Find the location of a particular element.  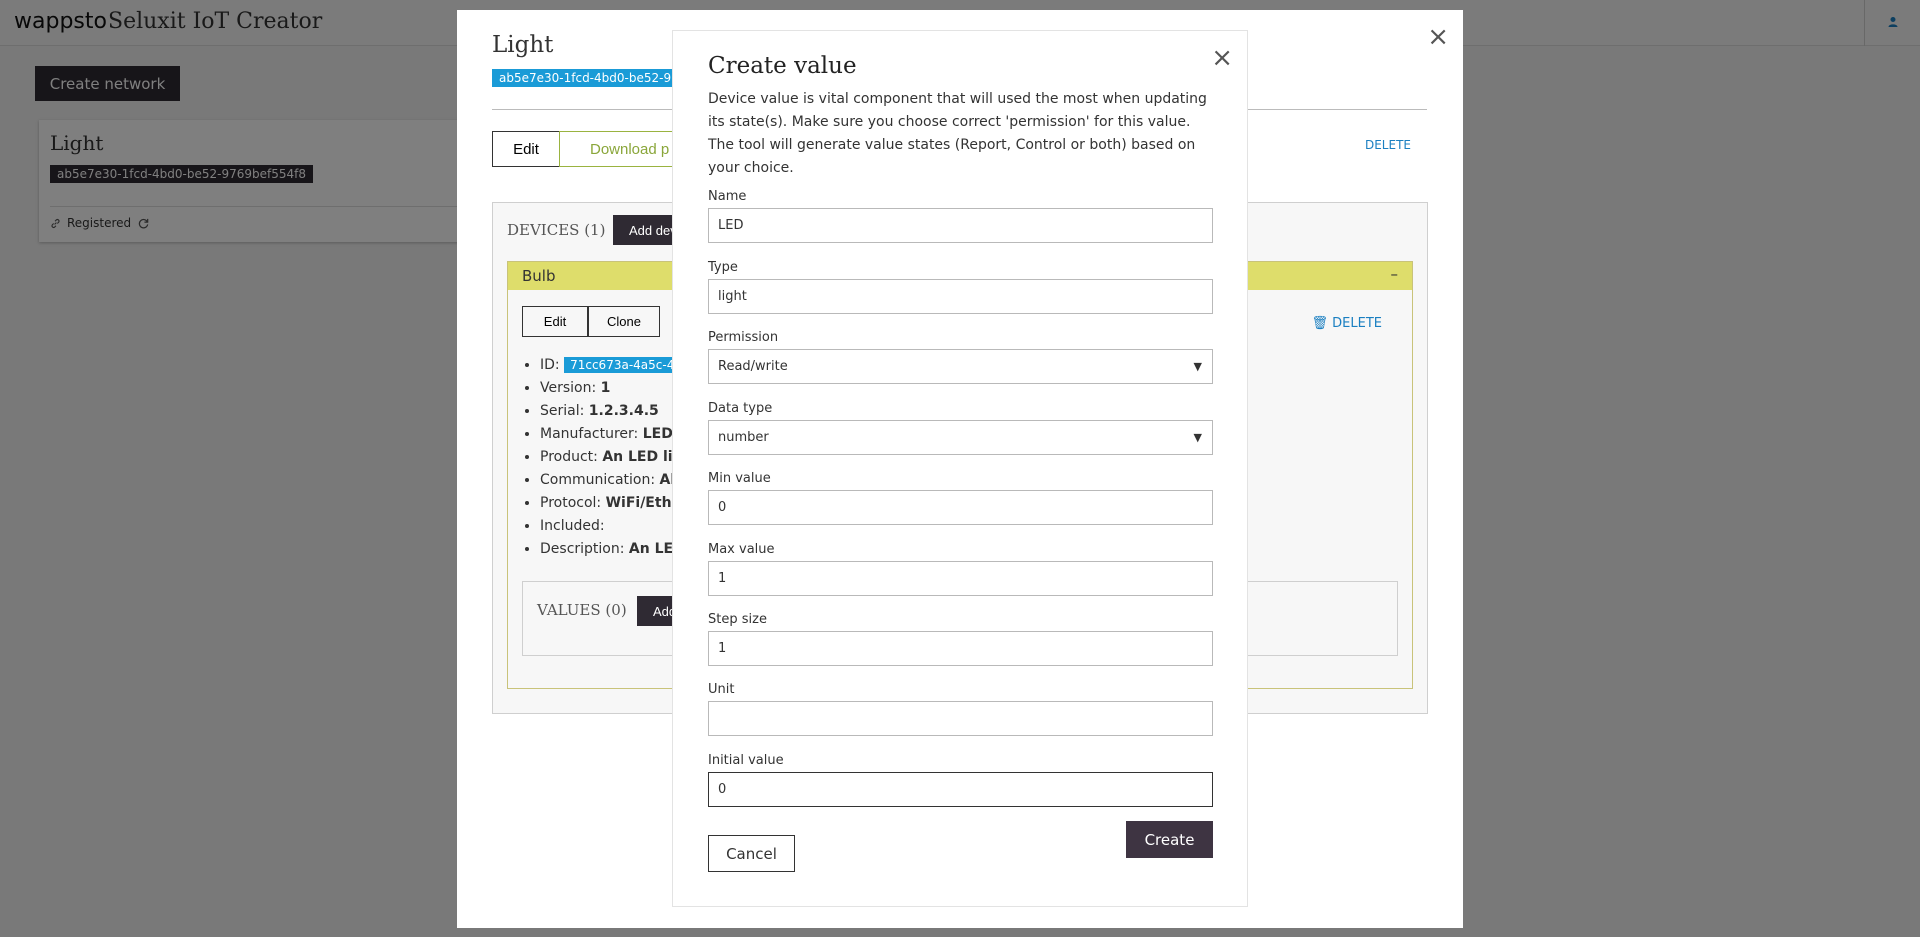

cancel-button: Cancel is located at coordinates (751, 853).